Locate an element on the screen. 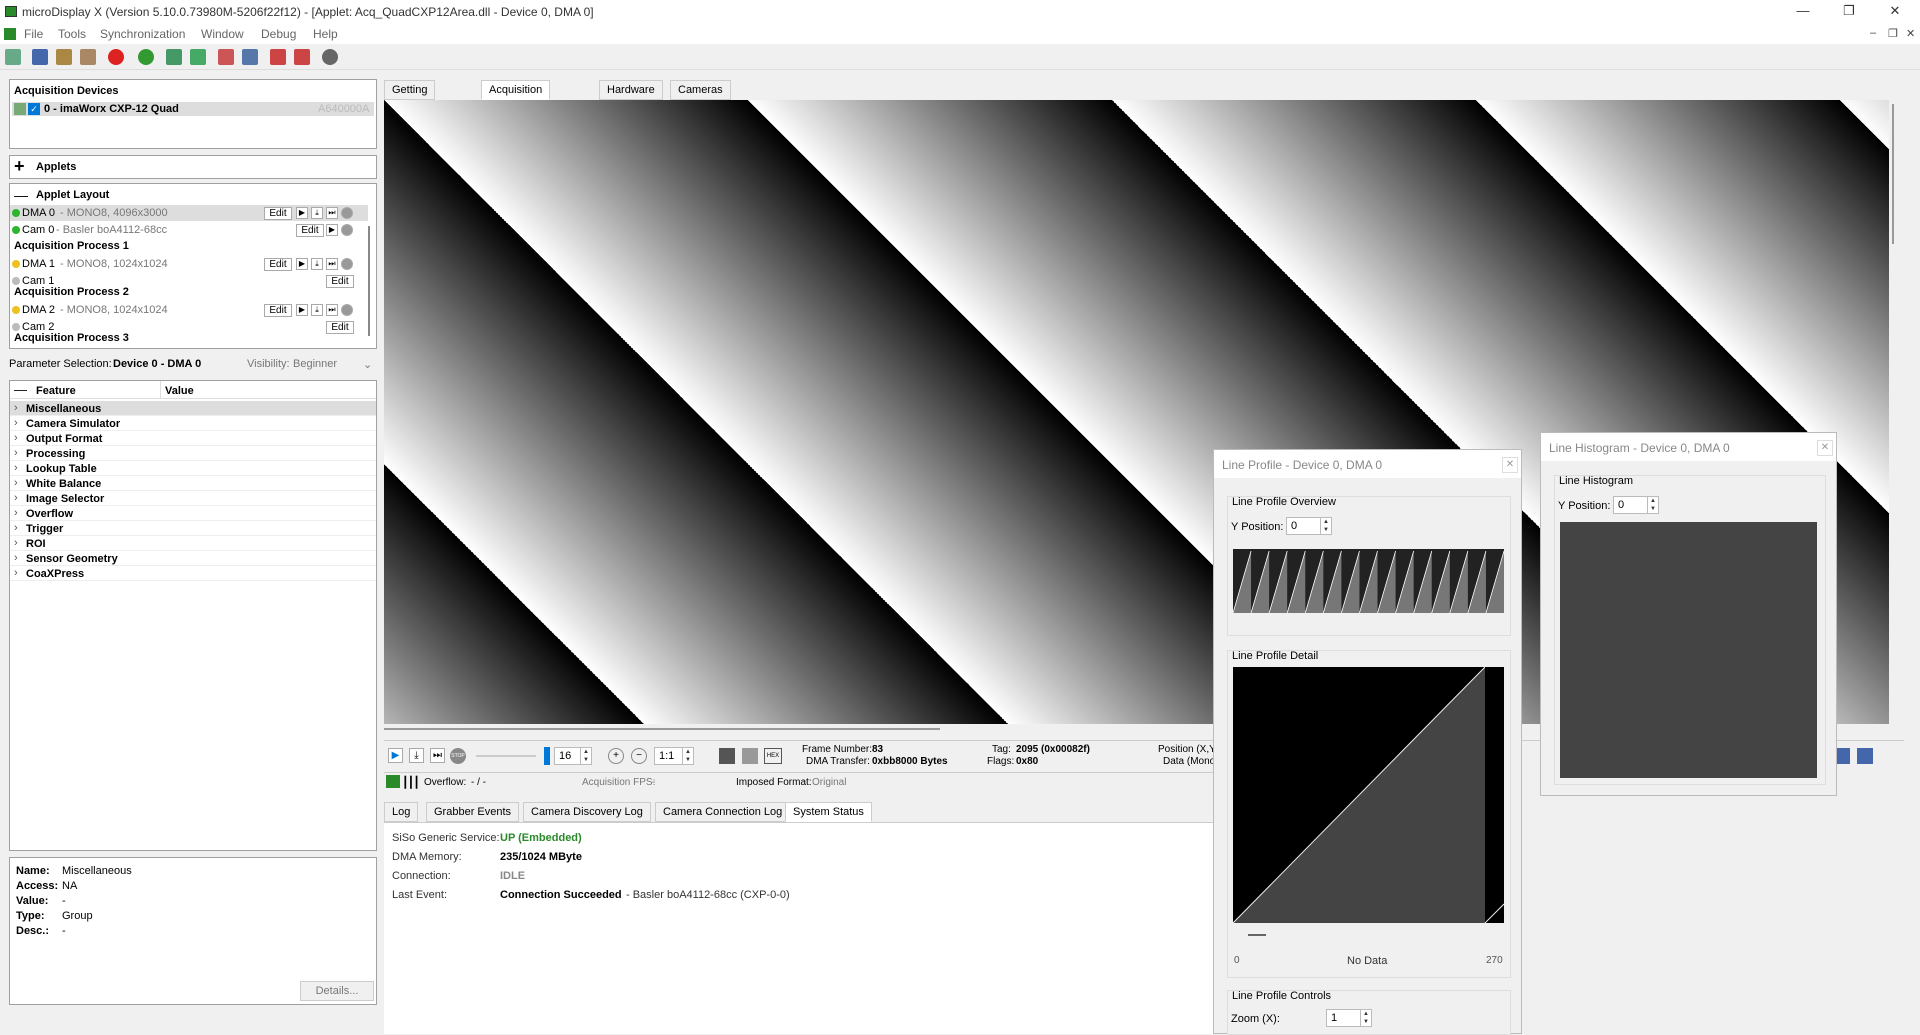 This screenshot has height=1035, width=1920. window-close-icon is located at coordinates (278, 57).